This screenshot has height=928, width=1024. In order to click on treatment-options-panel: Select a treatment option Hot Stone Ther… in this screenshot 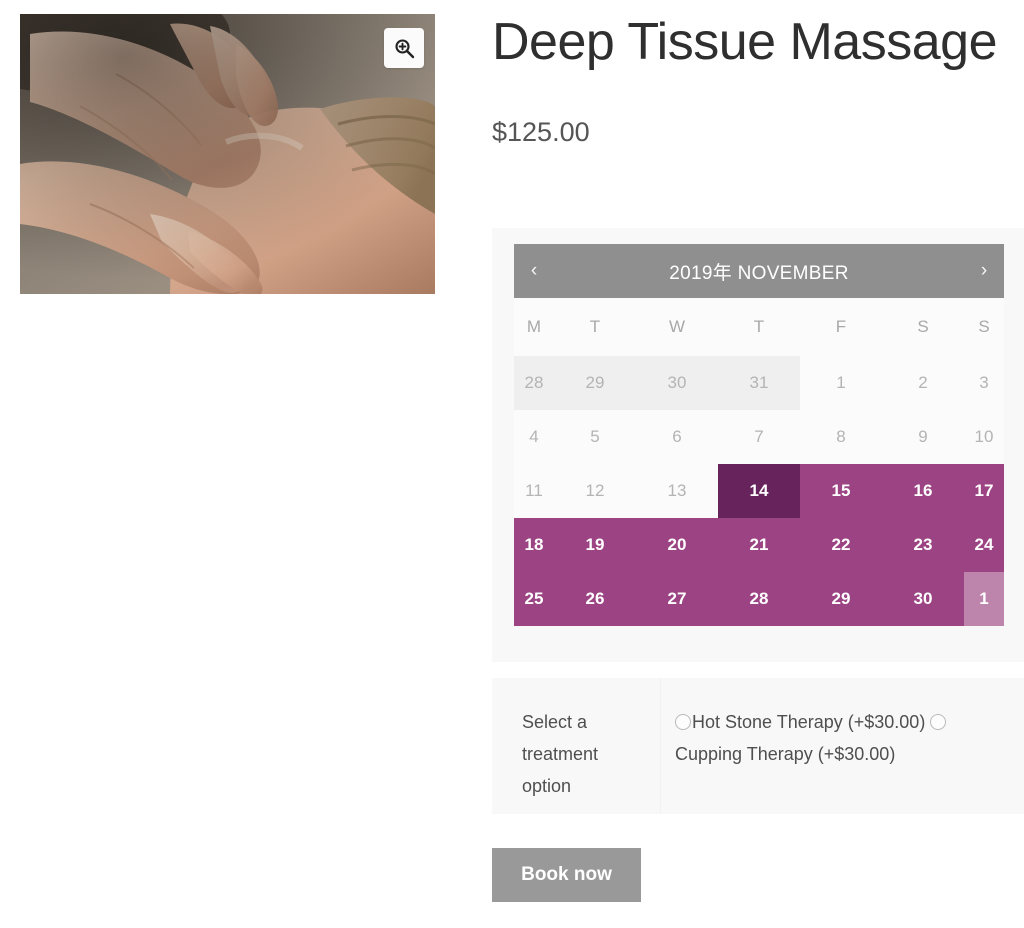, I will do `click(758, 746)`.